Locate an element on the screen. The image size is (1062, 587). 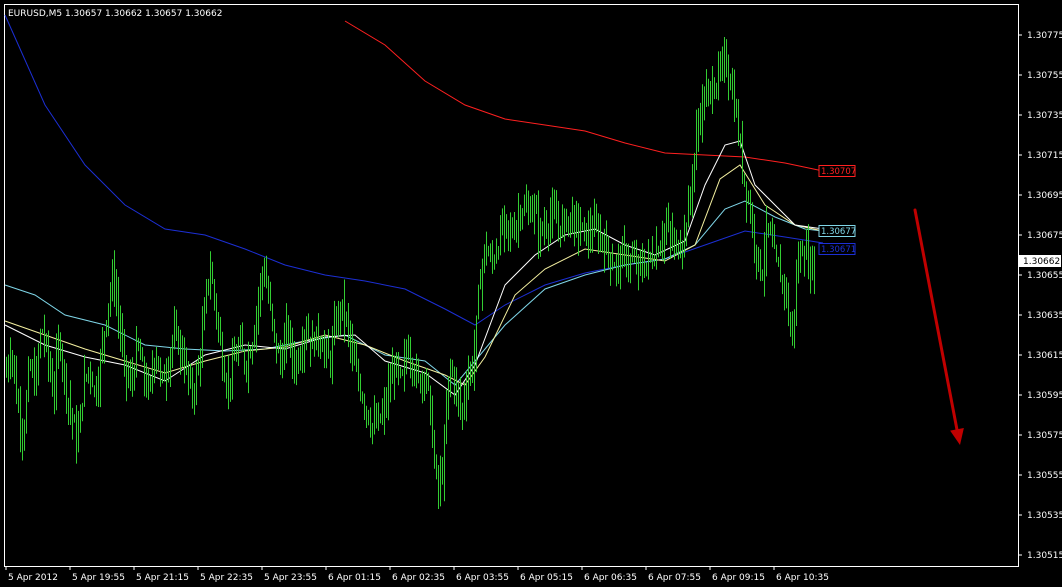
x-tick-label: 6 Apr 07:55 is located at coordinates (674, 578).